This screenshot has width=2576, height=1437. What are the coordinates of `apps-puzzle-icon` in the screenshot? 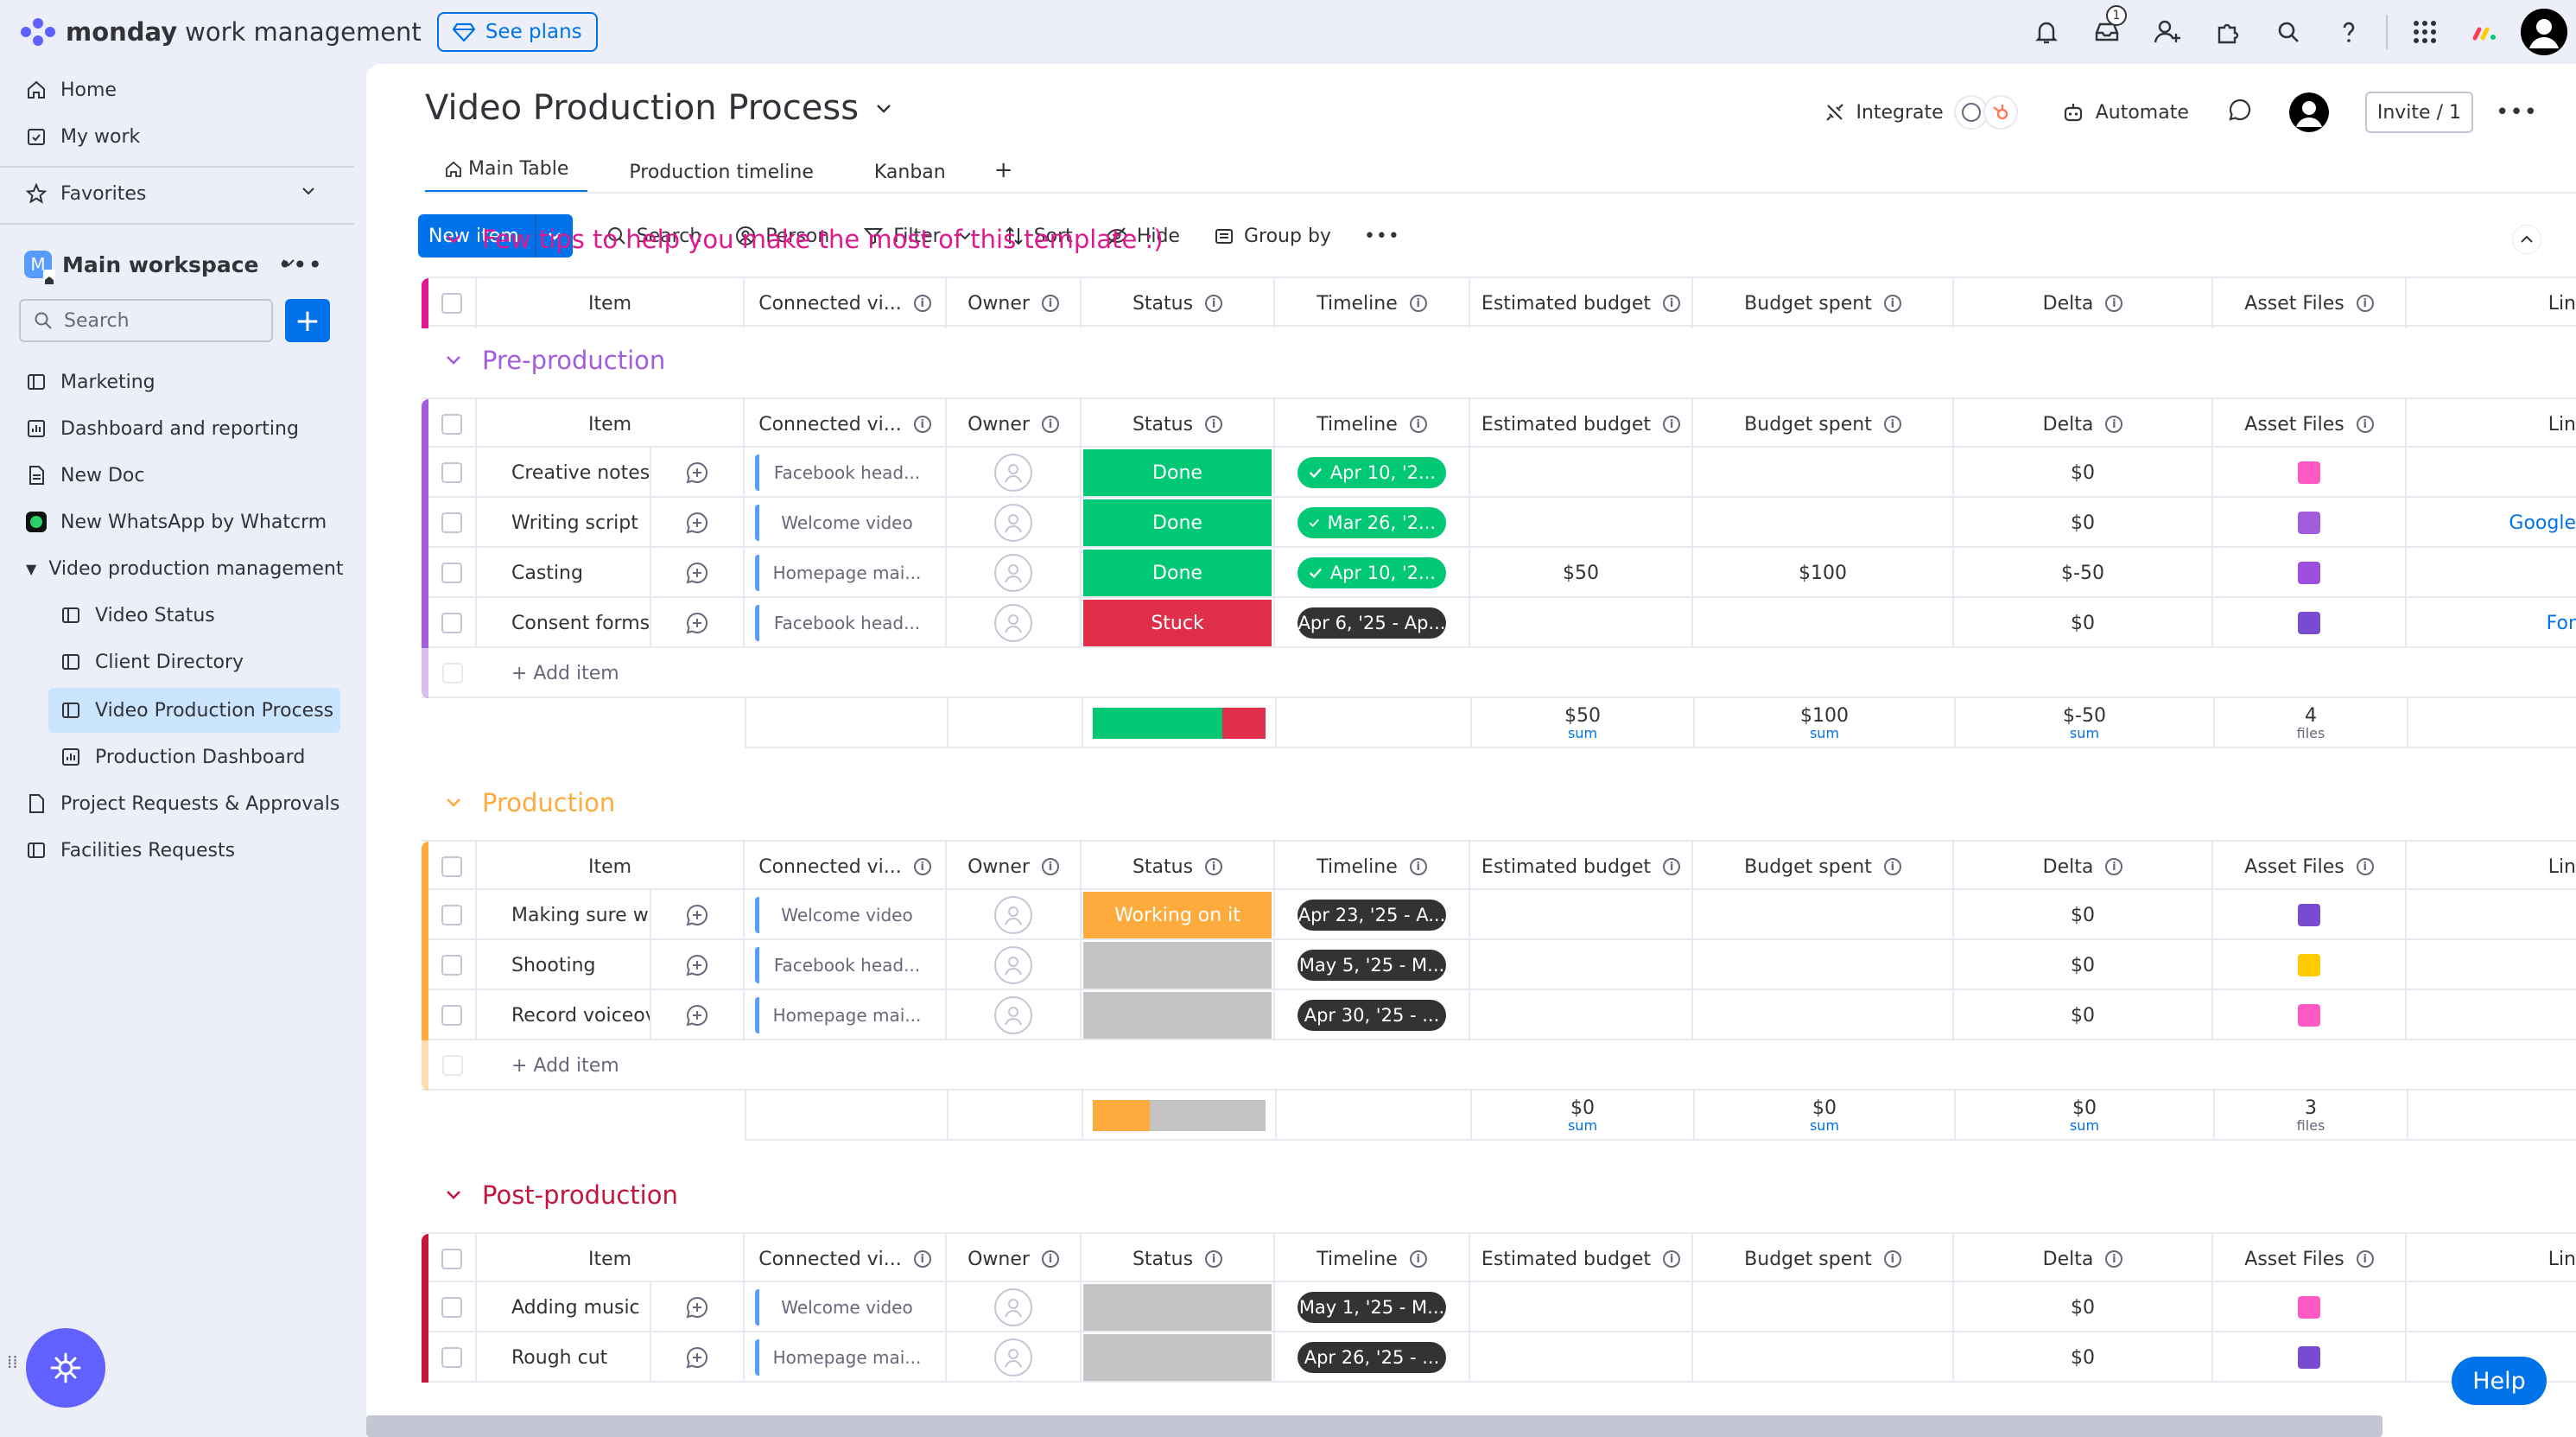 It's located at (2228, 32).